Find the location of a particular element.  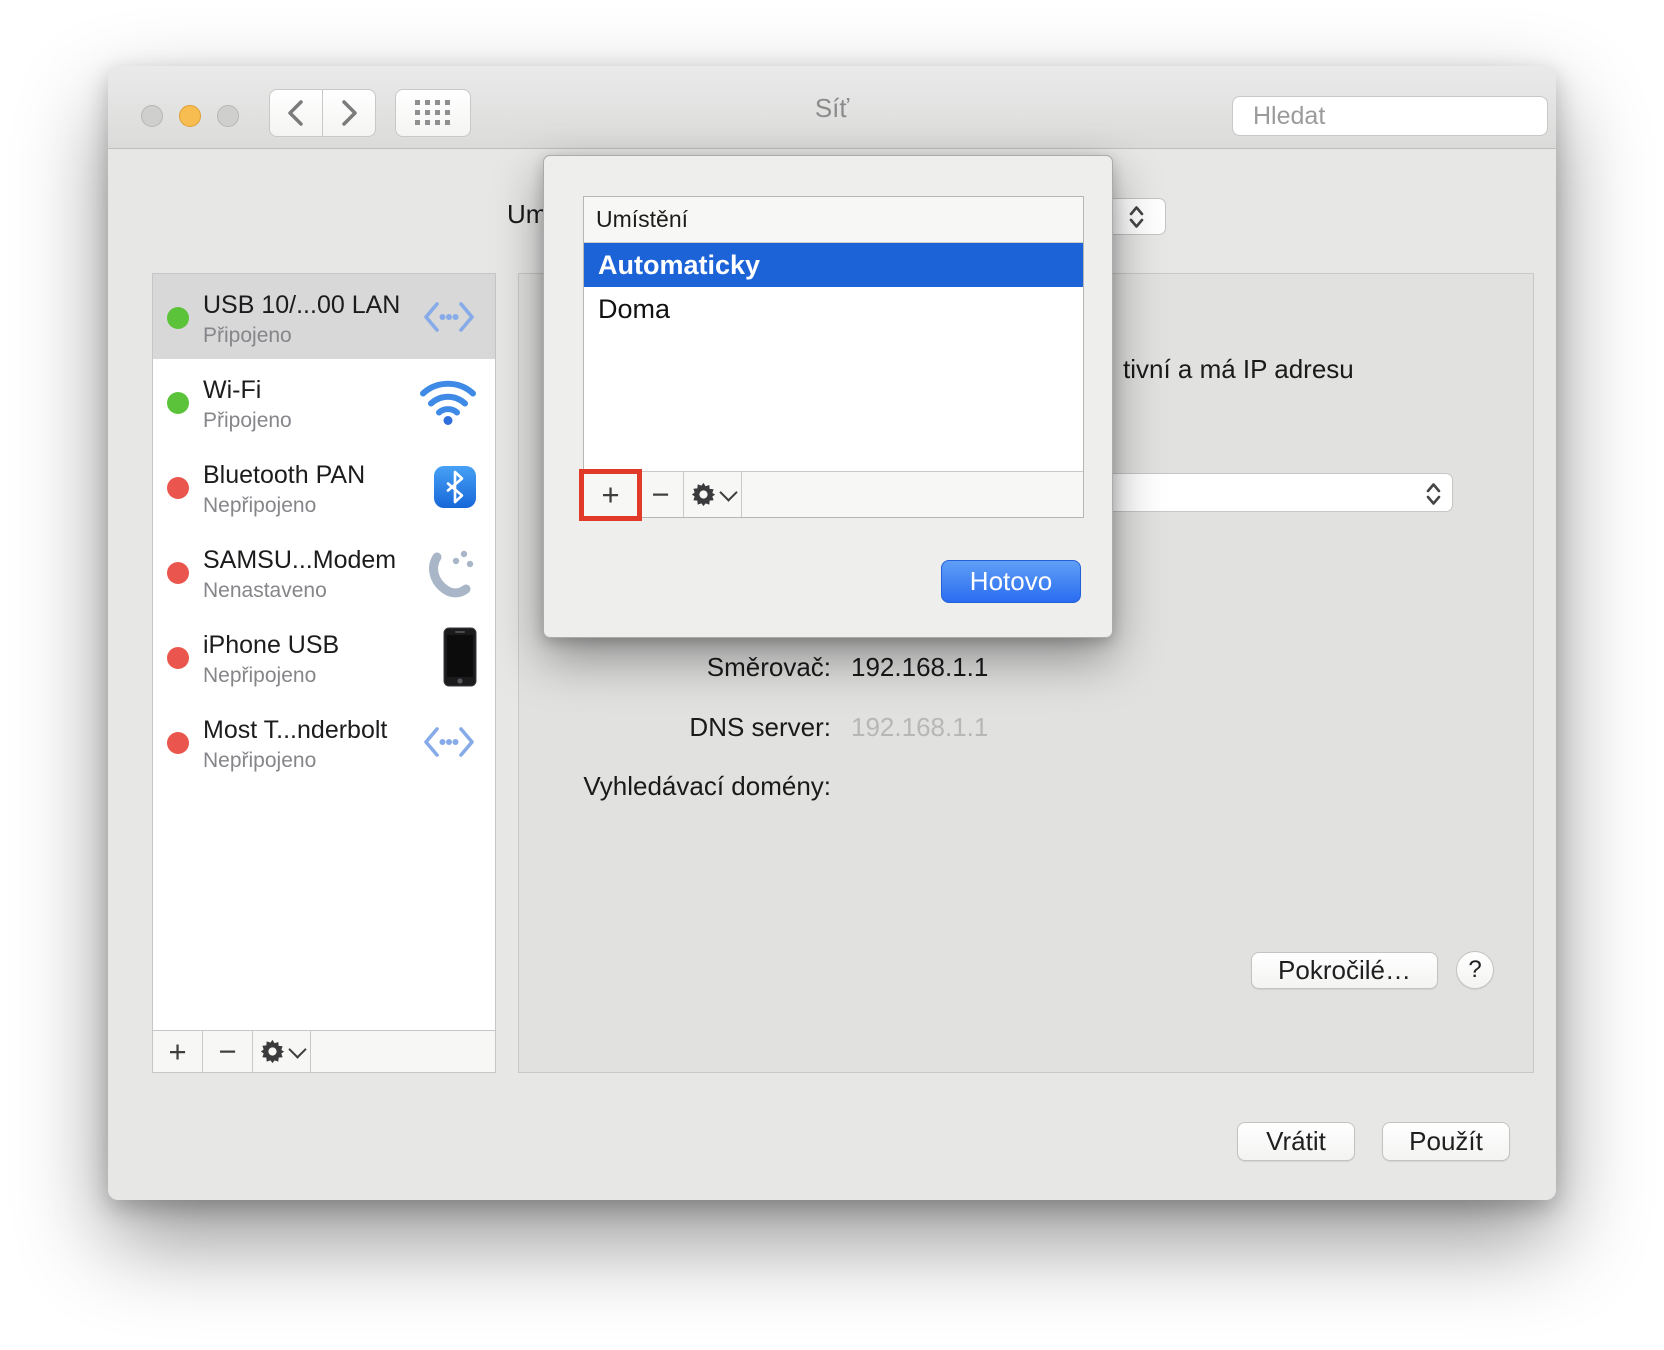

service-row-iphone-usb: iPhone USB Nepřipojeno is located at coordinates (324, 656).